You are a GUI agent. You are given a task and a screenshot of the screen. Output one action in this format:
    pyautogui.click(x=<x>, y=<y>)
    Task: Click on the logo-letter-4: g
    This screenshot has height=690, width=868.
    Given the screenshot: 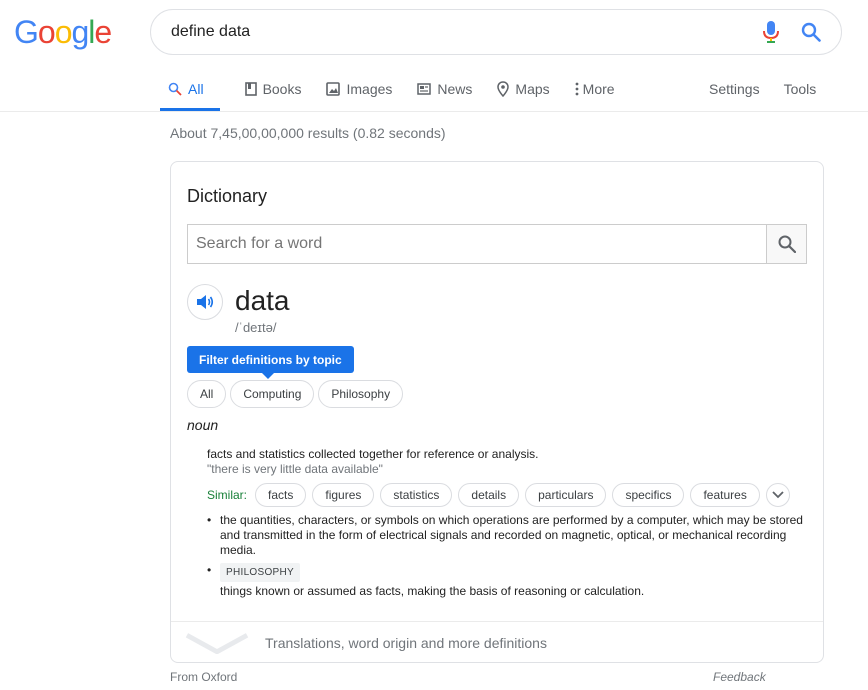 What is the action you would take?
    pyautogui.click(x=80, y=32)
    